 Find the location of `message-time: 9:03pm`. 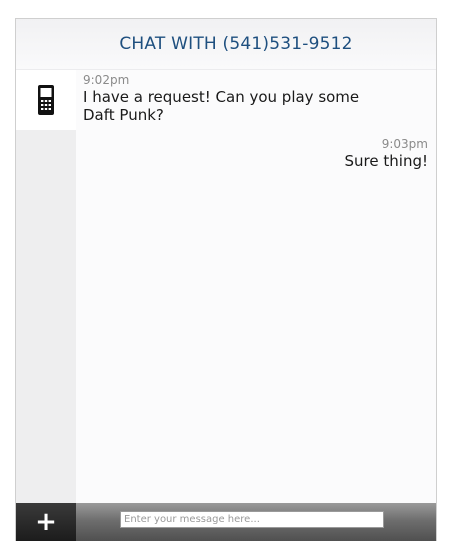

message-time: 9:03pm is located at coordinates (404, 144).